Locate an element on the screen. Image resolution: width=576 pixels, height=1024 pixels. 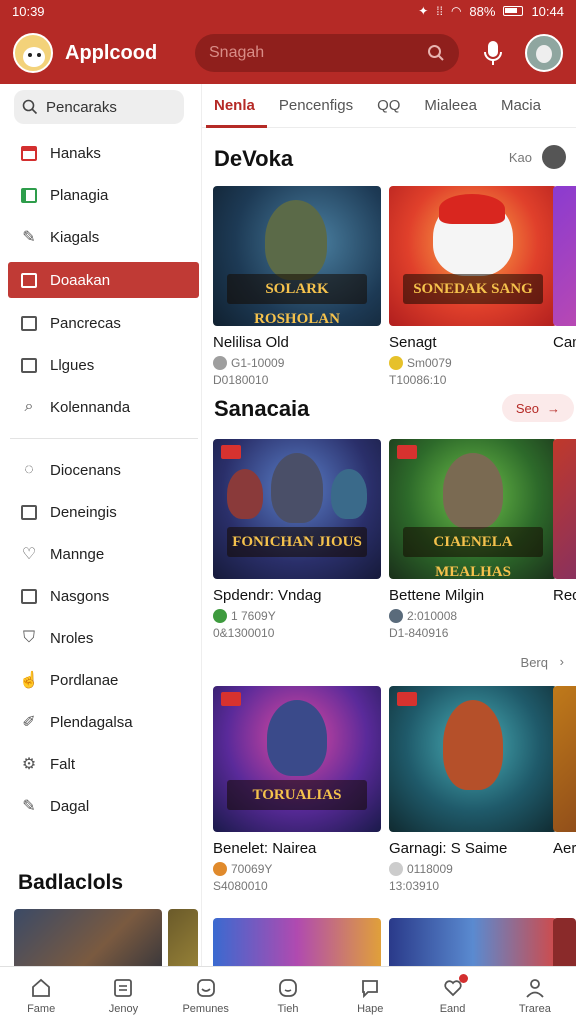
chat-icon: ◌ is located at coordinates (29, 469).